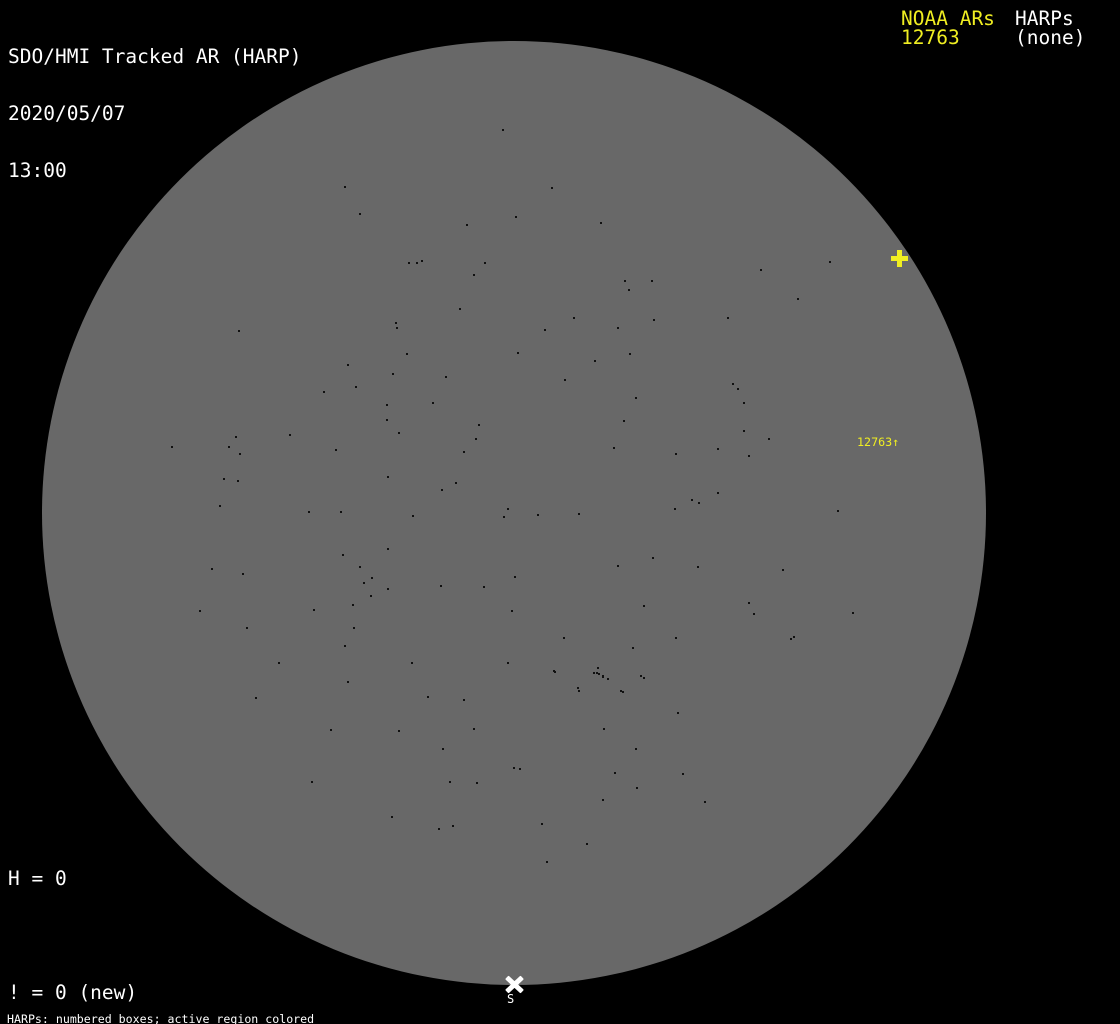 The width and height of the screenshot is (1120, 1024). Describe the element at coordinates (155, 56) in the screenshot. I see `page-title: SDO/HMI Tracked AR (HARP)` at that location.